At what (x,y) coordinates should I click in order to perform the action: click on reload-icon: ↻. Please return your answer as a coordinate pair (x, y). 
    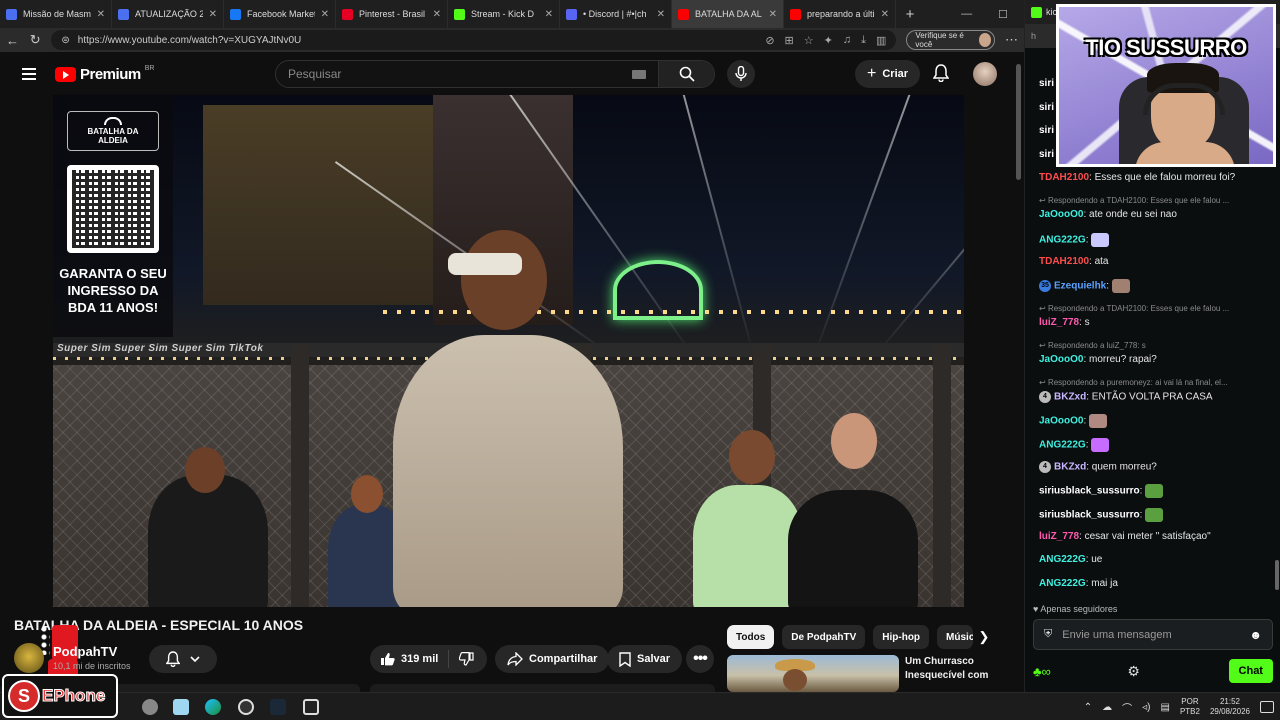
    Looking at the image, I should click on (35, 40).